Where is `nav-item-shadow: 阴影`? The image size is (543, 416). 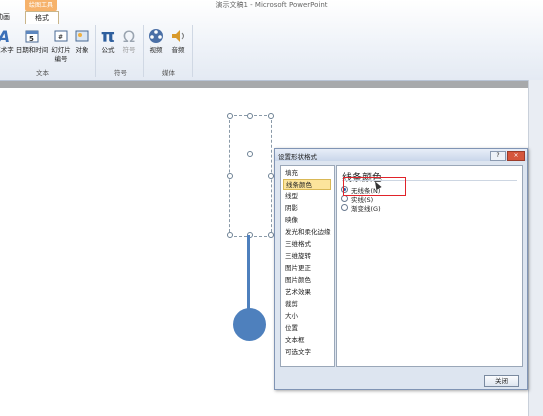
nav-item-shadow: 阴影 is located at coordinates (307, 208).